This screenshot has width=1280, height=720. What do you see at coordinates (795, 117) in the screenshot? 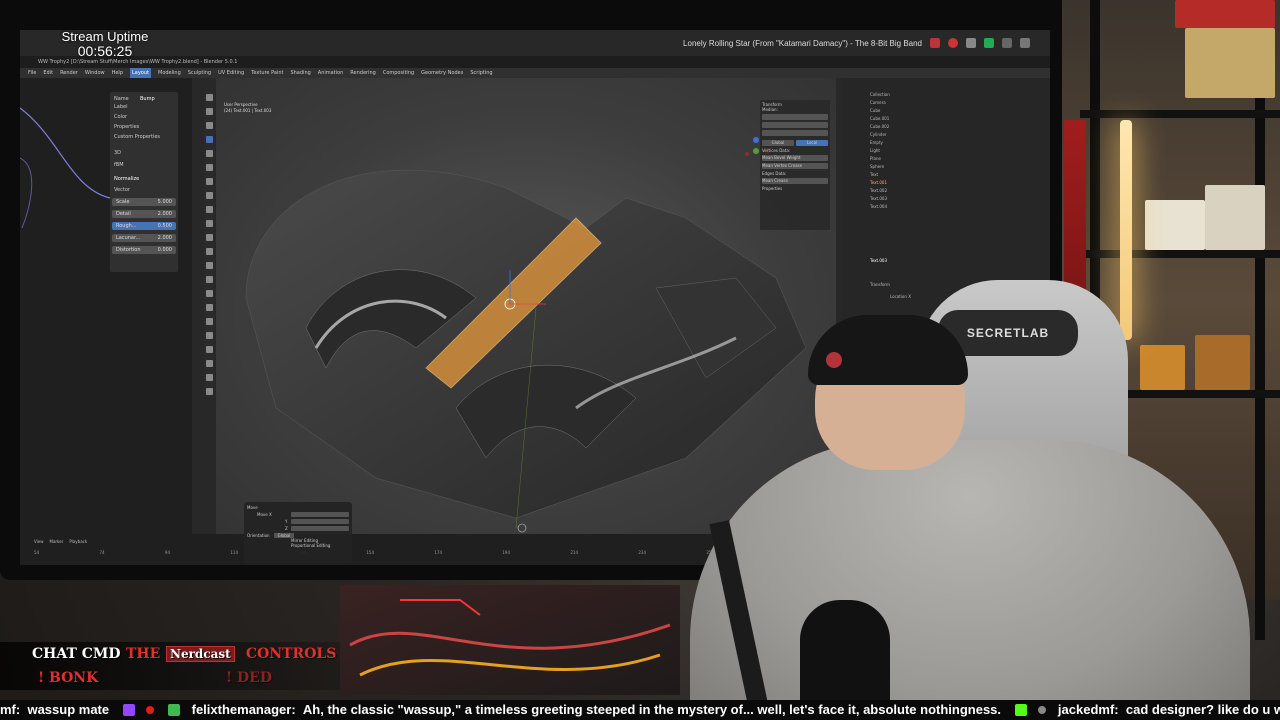
I see `median-x-field` at bounding box center [795, 117].